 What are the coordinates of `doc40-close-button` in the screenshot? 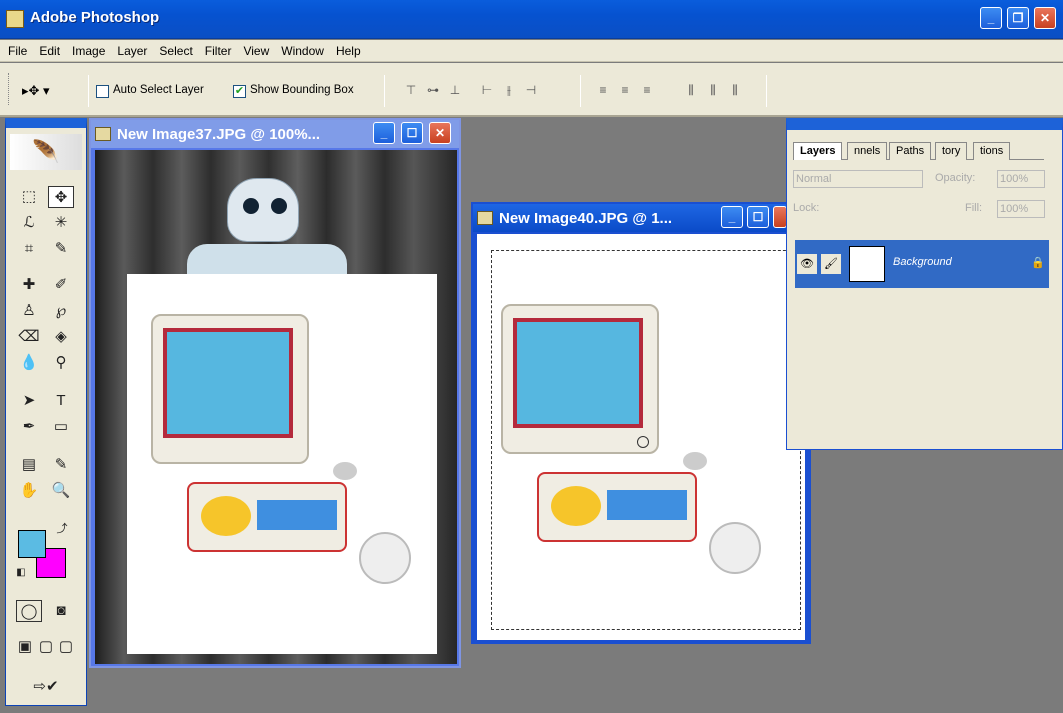 It's located at (780, 217).